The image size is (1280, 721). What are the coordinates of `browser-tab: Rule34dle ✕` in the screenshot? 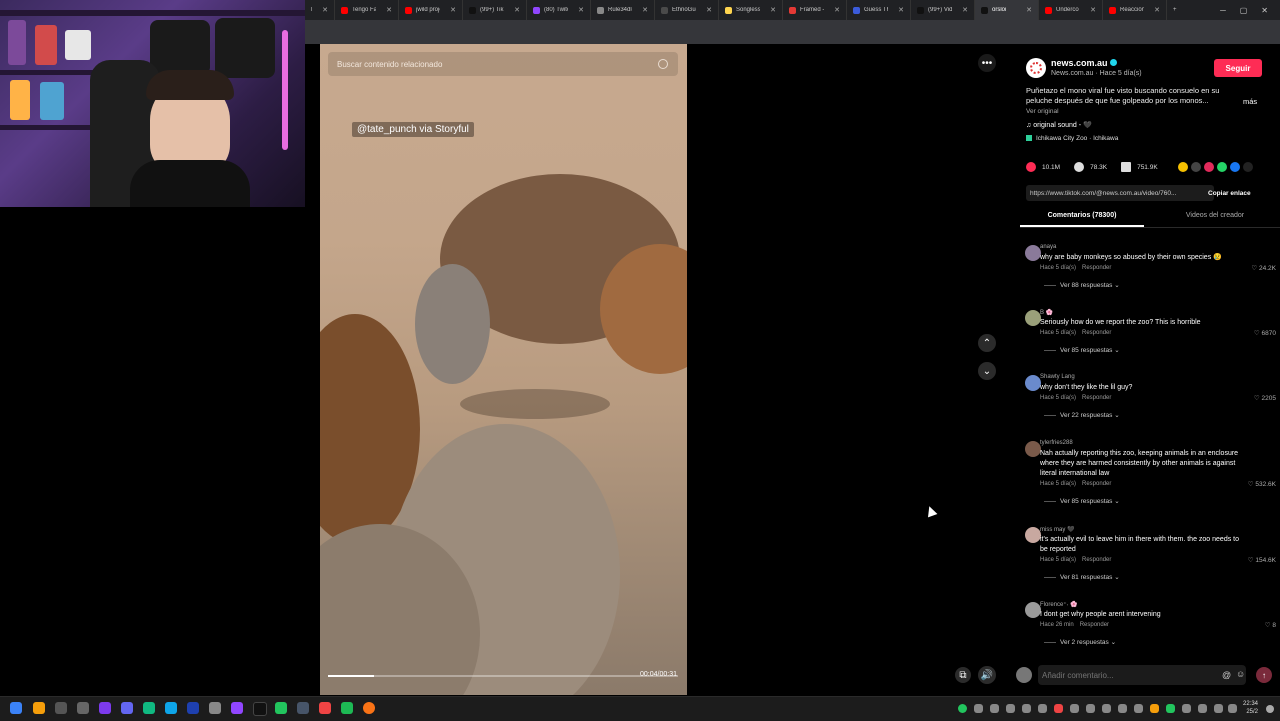 It's located at (623, 10).